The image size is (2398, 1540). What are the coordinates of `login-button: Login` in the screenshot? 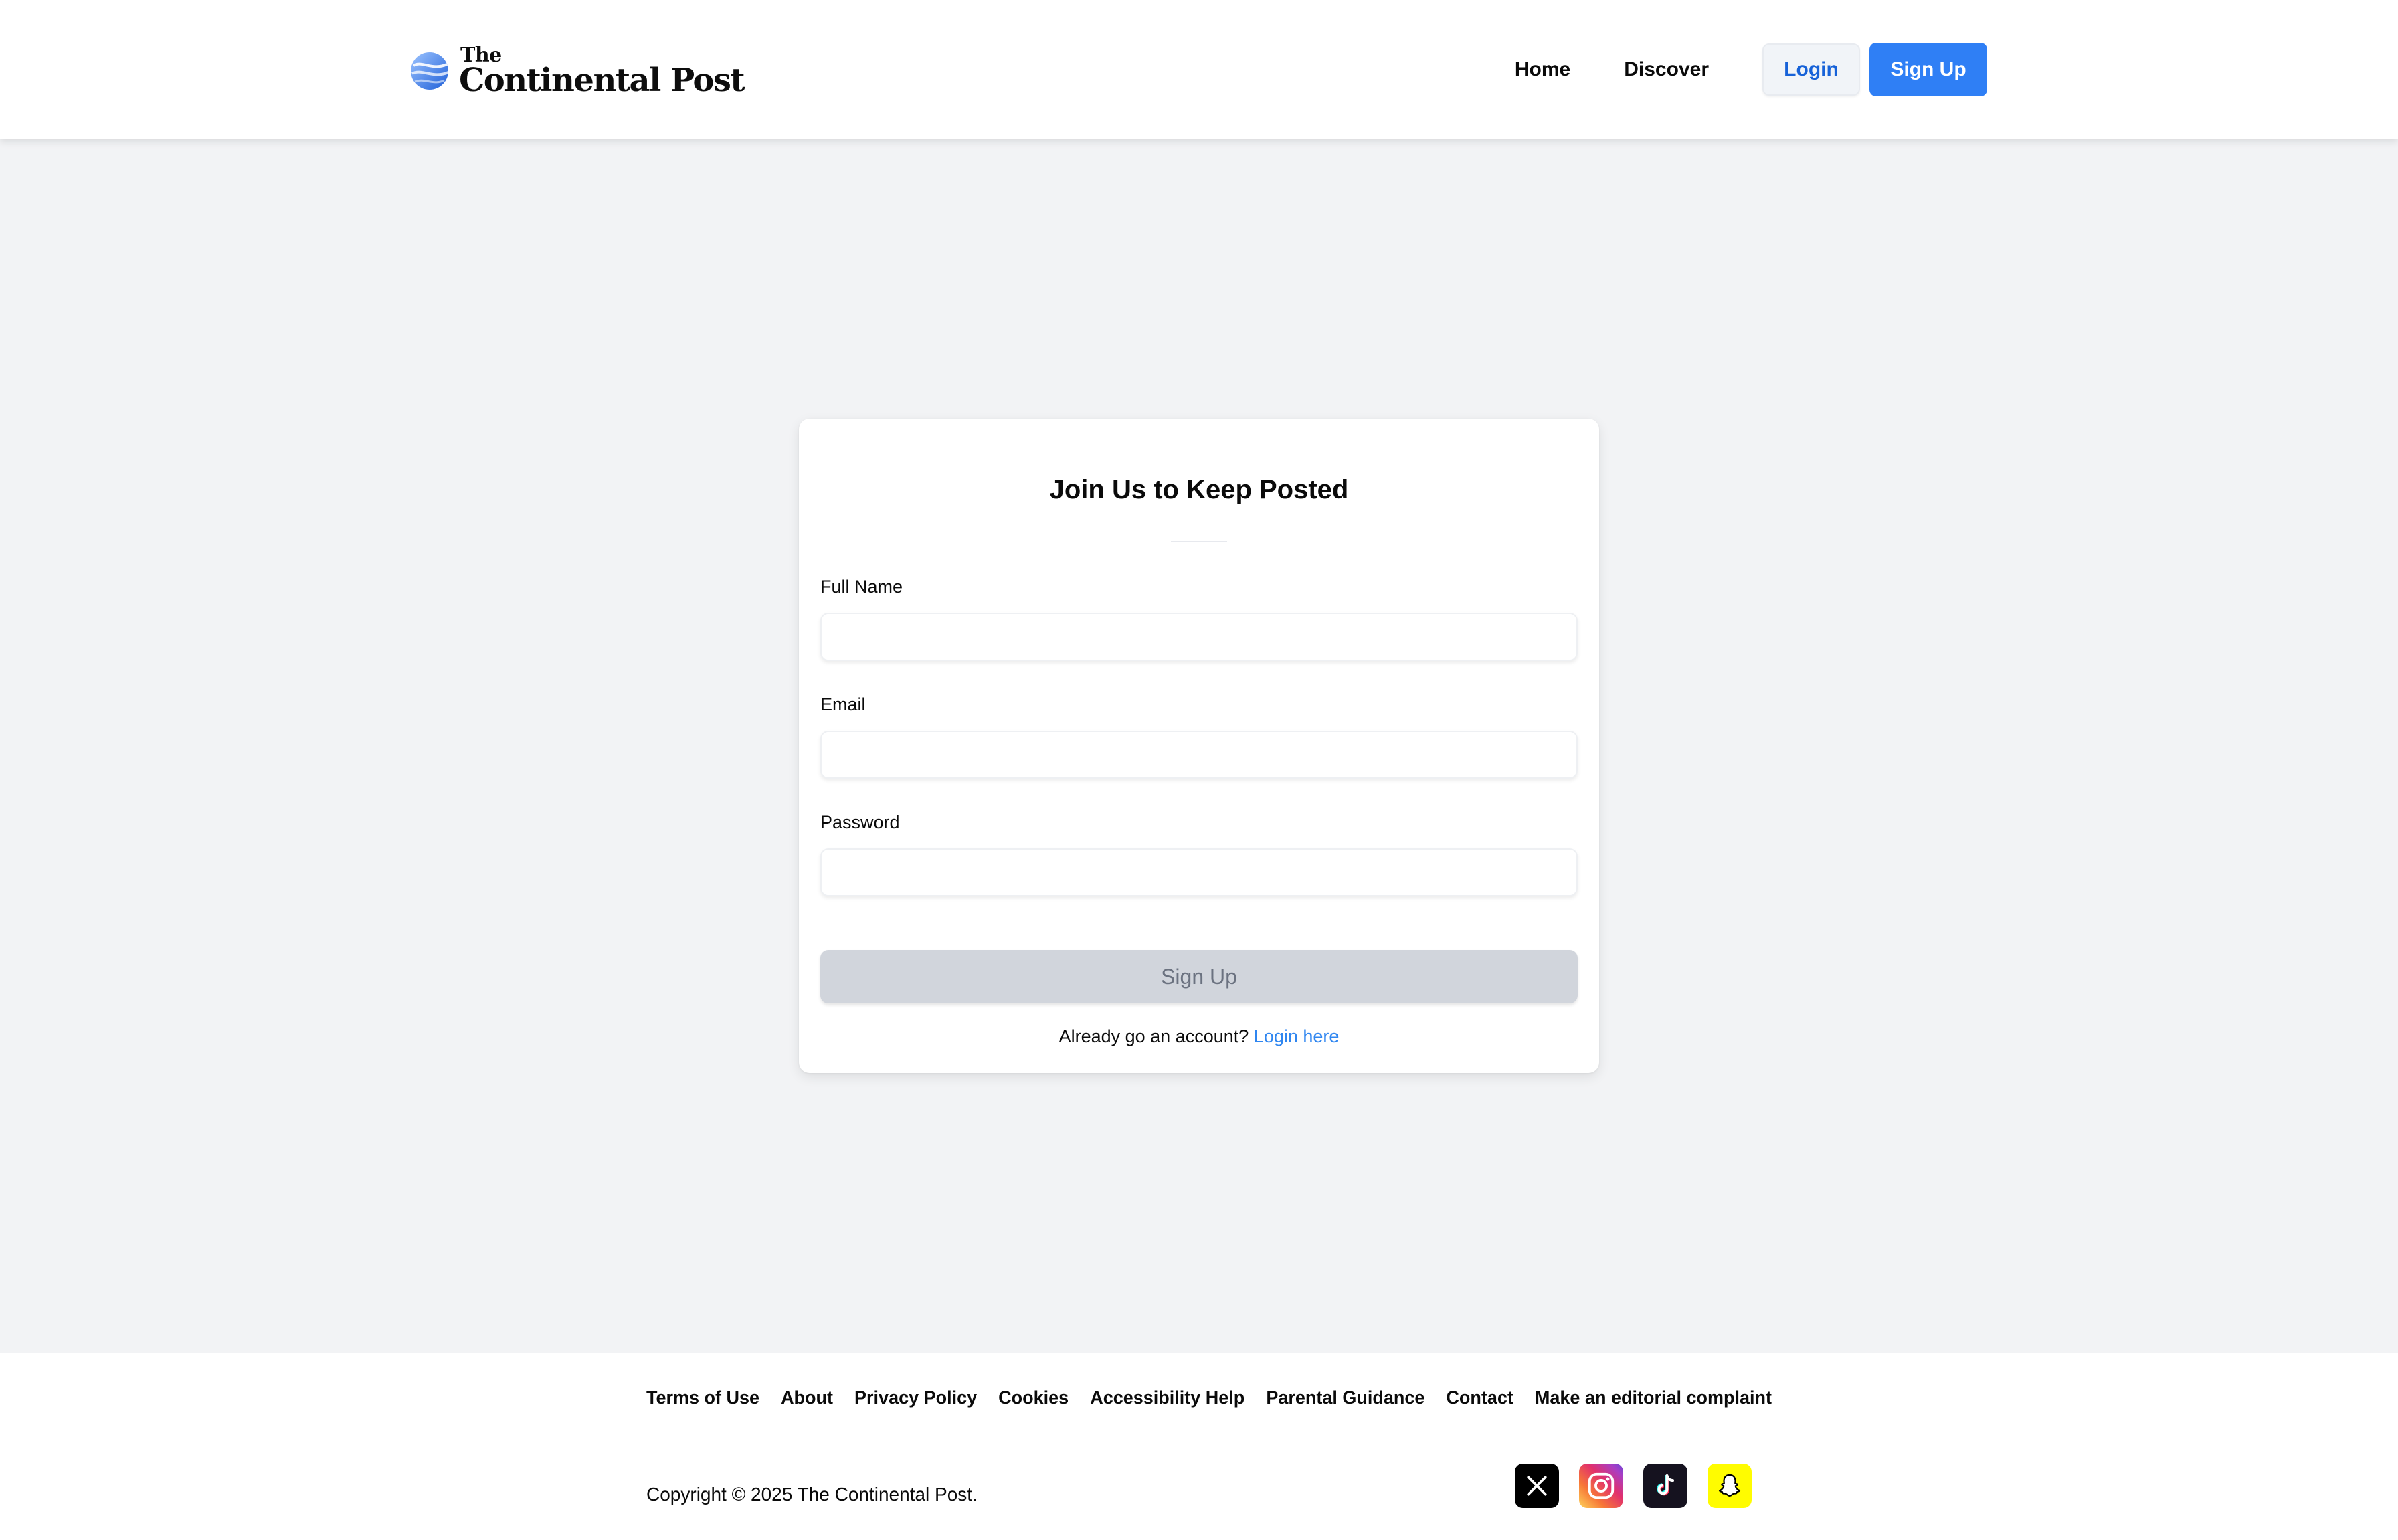 It's located at (1811, 69).